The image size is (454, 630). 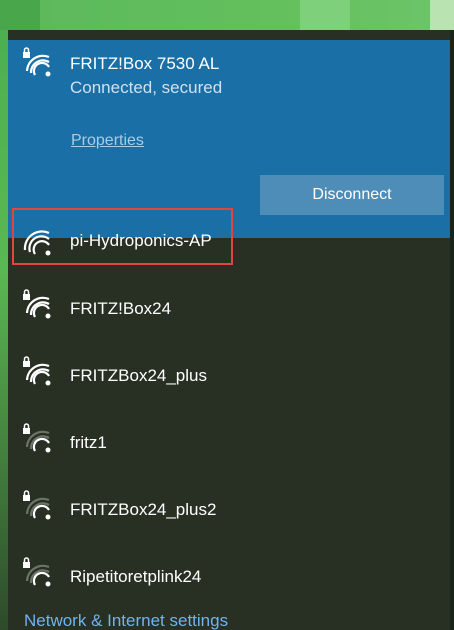 What do you see at coordinates (121, 308) in the screenshot?
I see `network-name: FRITZ!Box24` at bounding box center [121, 308].